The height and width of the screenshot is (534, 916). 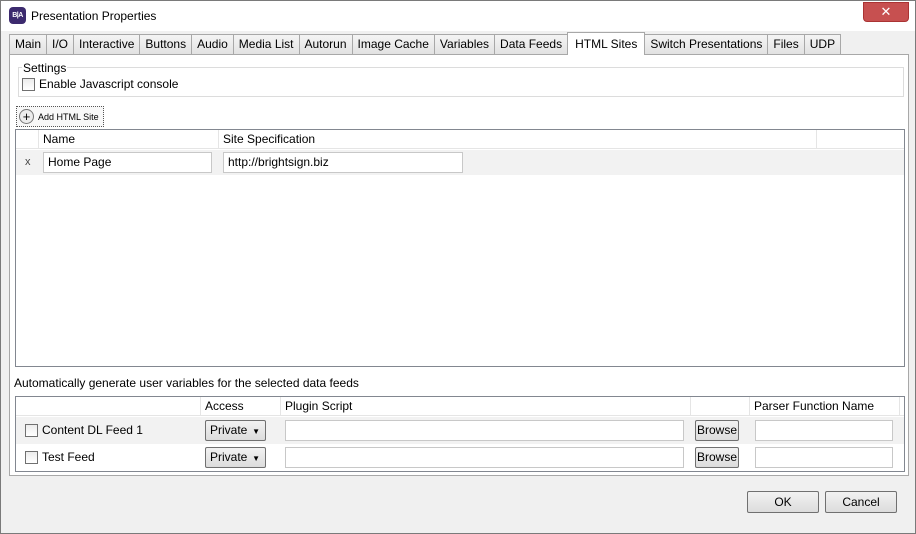 I want to click on title-bar: B|A Presentation Properties ✕, so click(x=458, y=16).